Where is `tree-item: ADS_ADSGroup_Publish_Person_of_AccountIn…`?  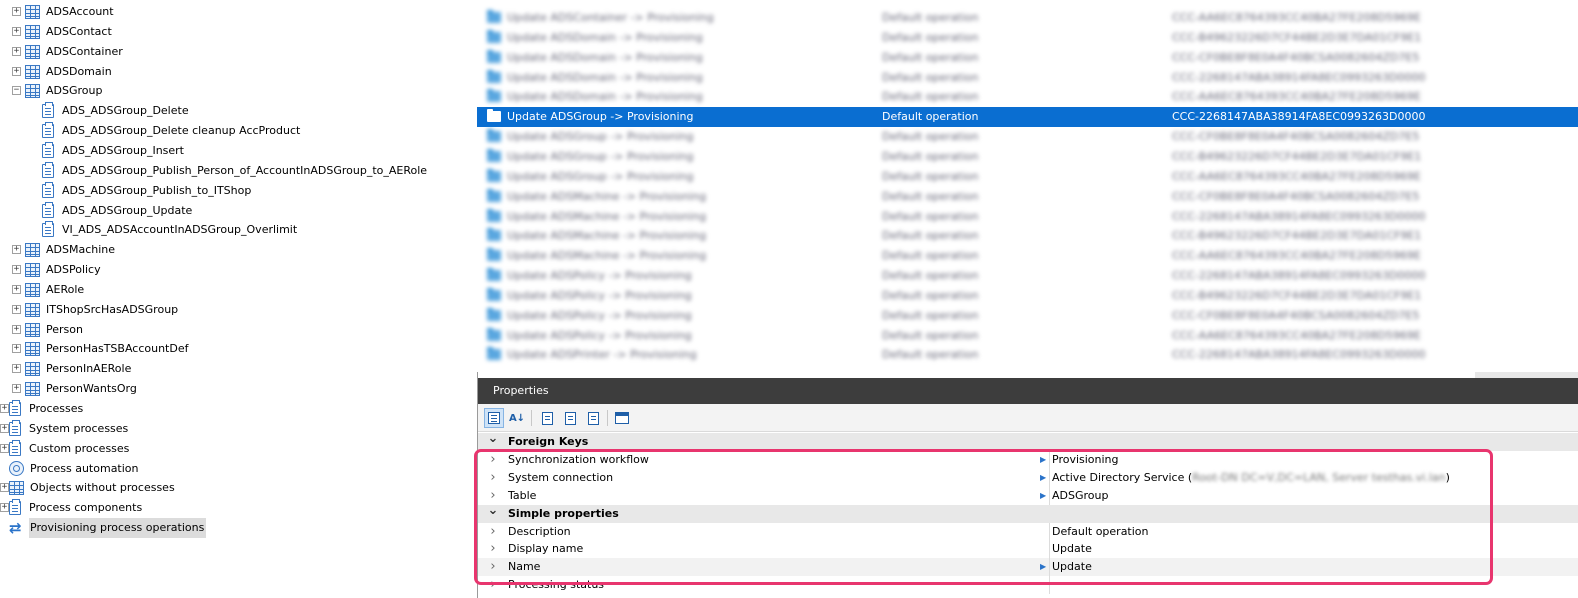 tree-item: ADS_ADSGroup_Publish_Person_of_AccountIn… is located at coordinates (234, 171).